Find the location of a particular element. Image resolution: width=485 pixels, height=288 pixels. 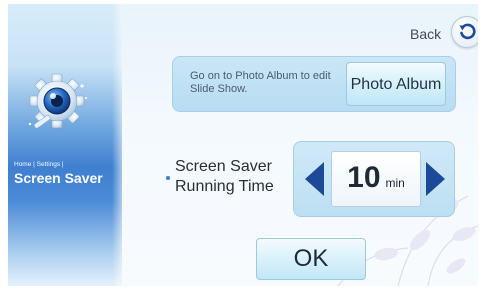

running-time-stepper: 10 min is located at coordinates (374, 179).